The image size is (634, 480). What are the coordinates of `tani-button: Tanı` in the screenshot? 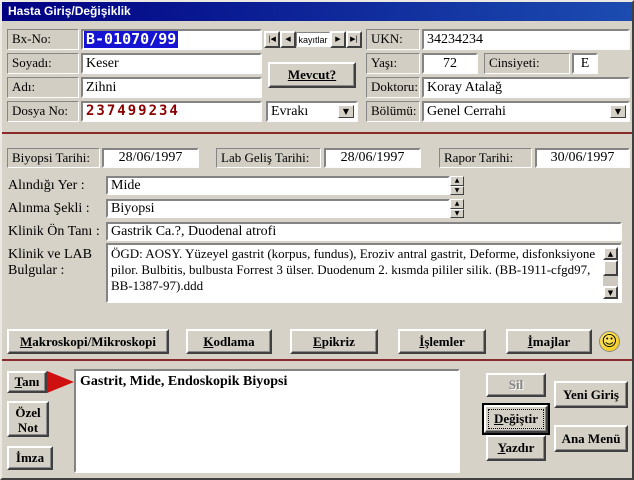 It's located at (27, 382).